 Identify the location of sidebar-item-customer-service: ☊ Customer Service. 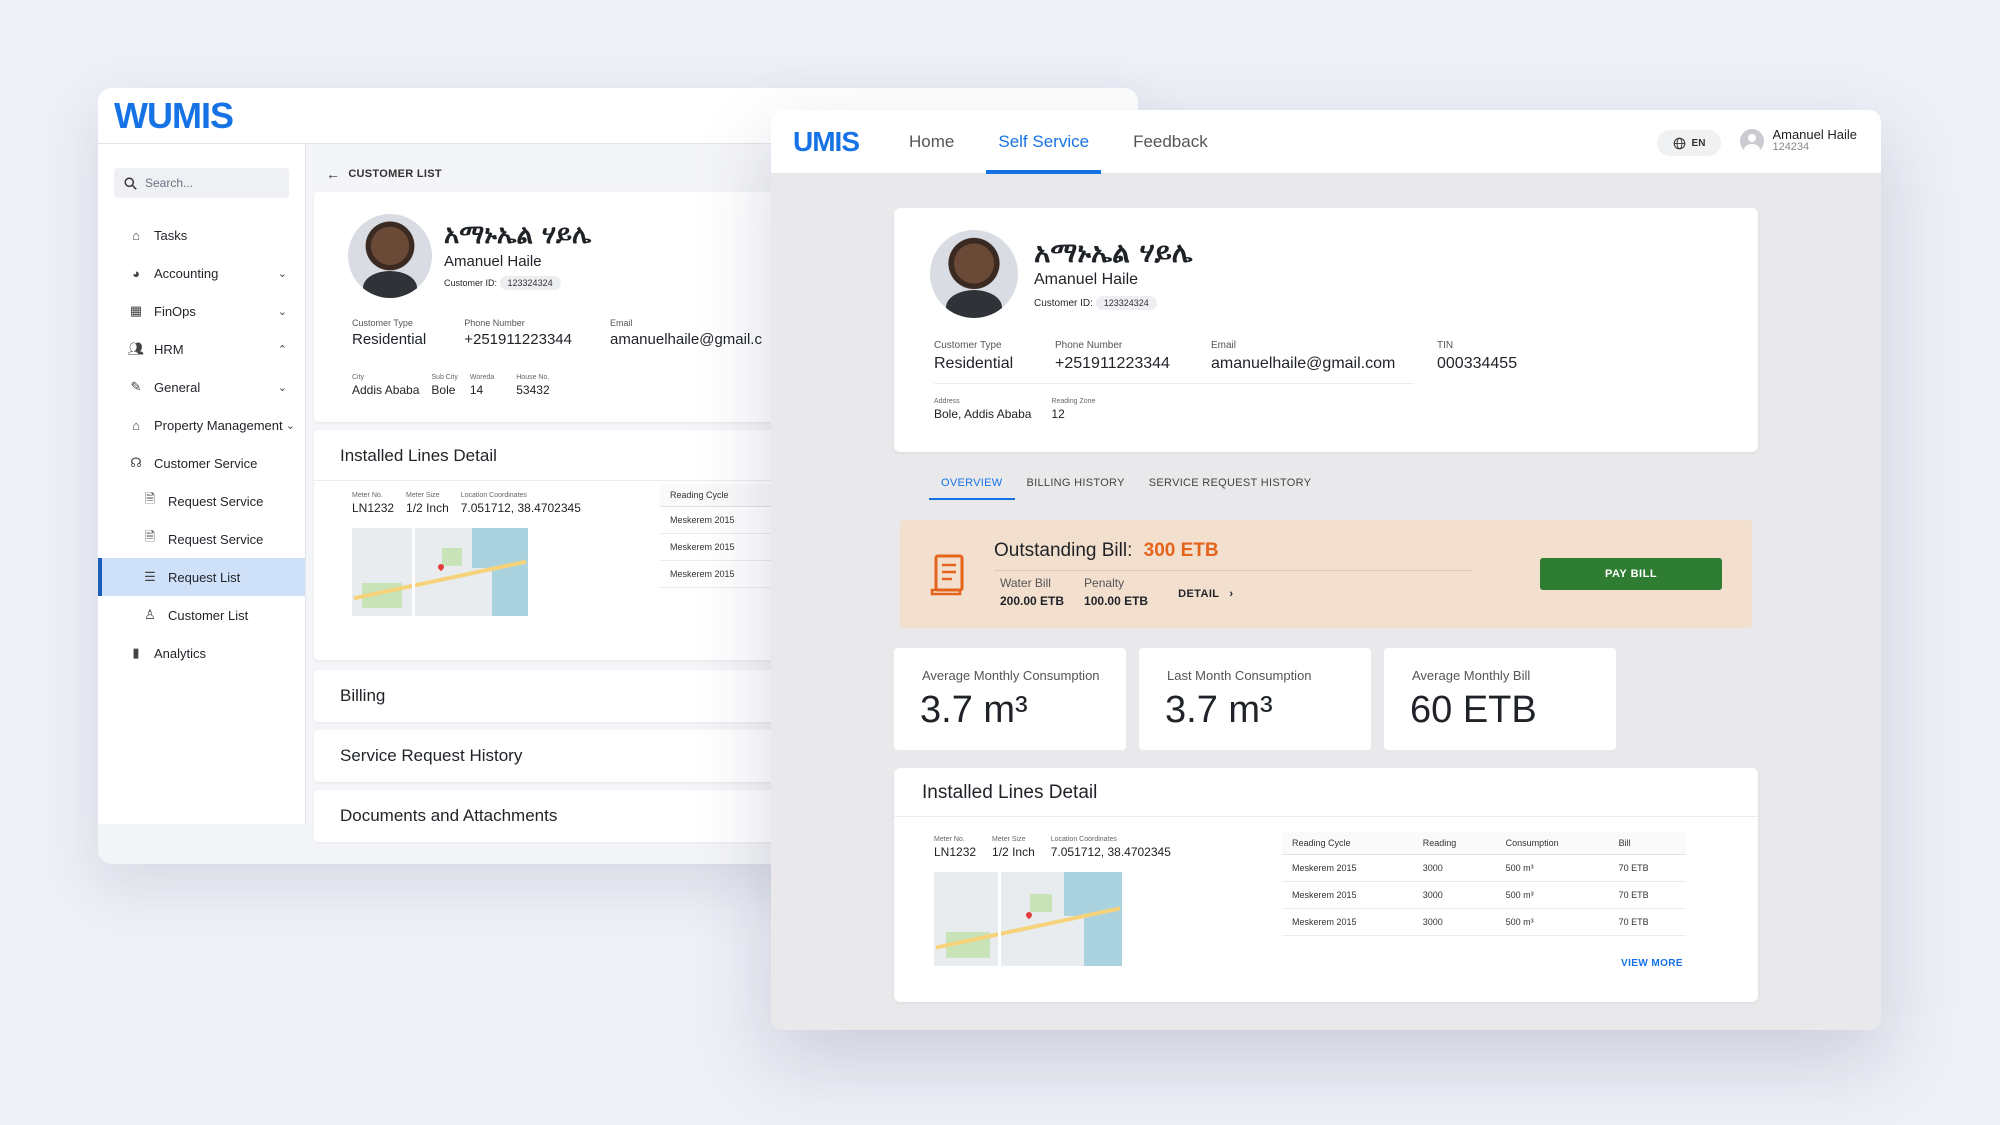
(201, 463).